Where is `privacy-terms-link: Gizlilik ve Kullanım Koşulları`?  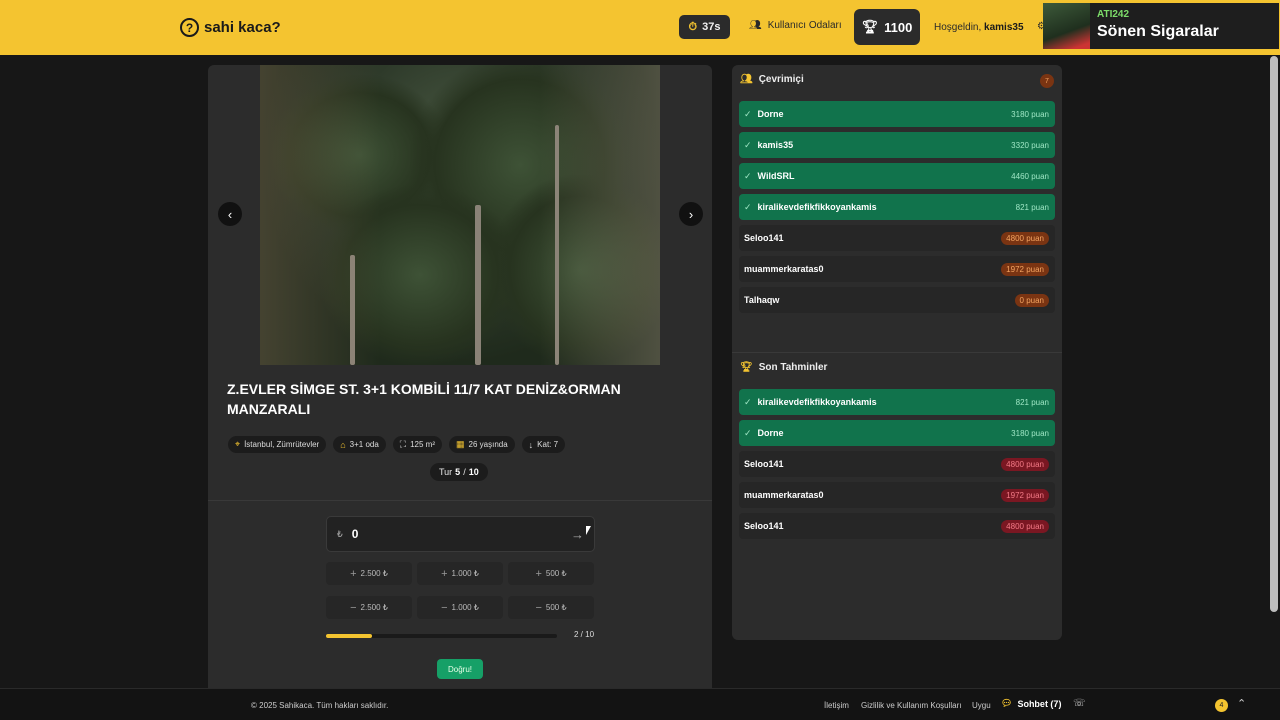
privacy-terms-link: Gizlilik ve Kullanım Koşulları is located at coordinates (911, 705).